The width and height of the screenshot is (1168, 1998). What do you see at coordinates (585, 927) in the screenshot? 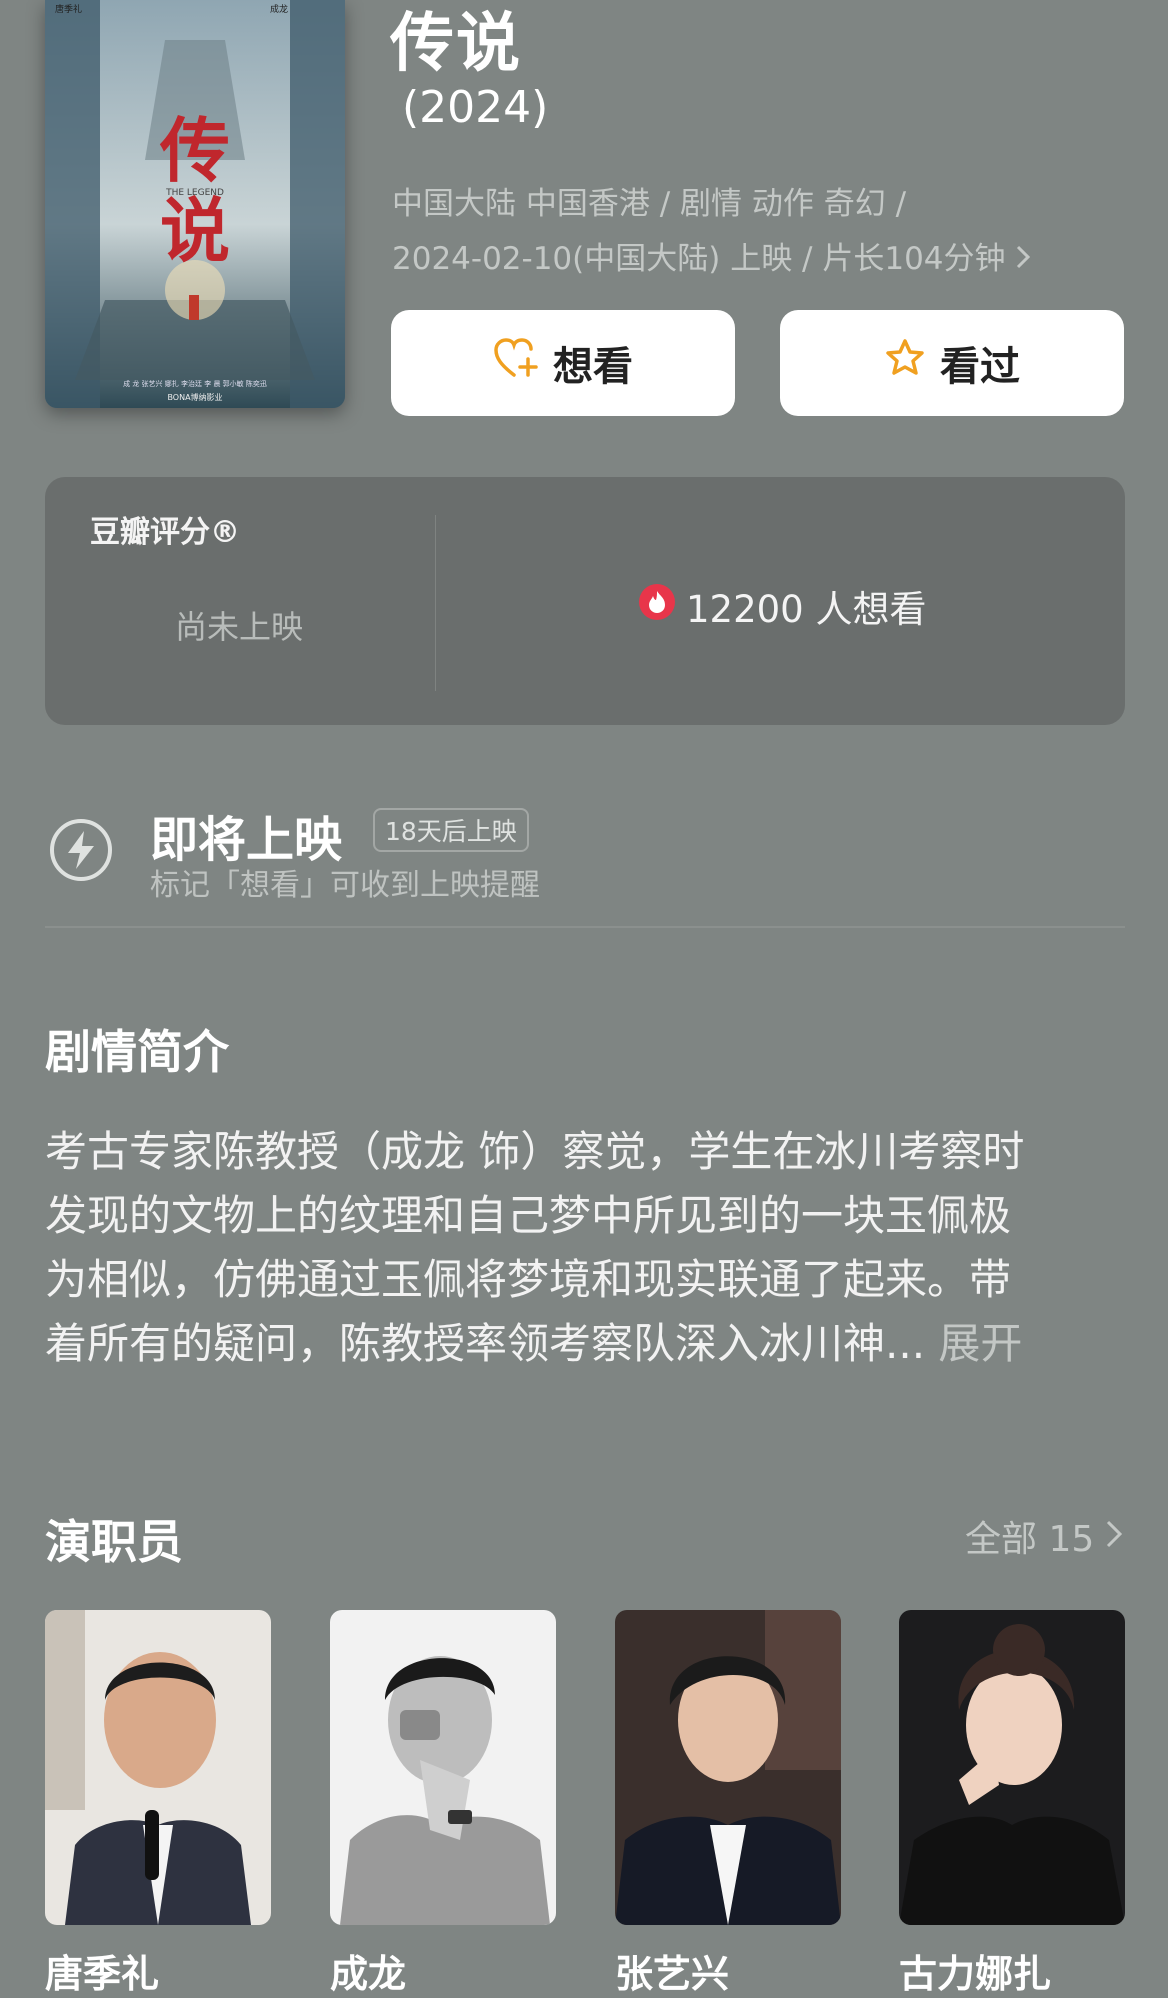
I see `section-divider` at bounding box center [585, 927].